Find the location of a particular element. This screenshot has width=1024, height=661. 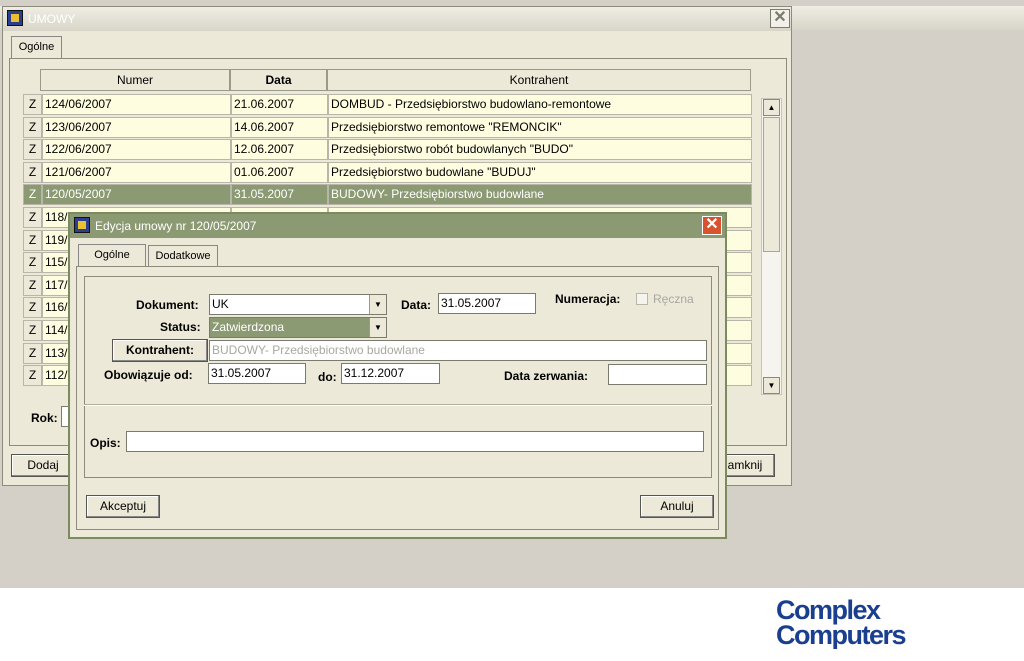

reczna-label: Ręczna is located at coordinates (673, 299).